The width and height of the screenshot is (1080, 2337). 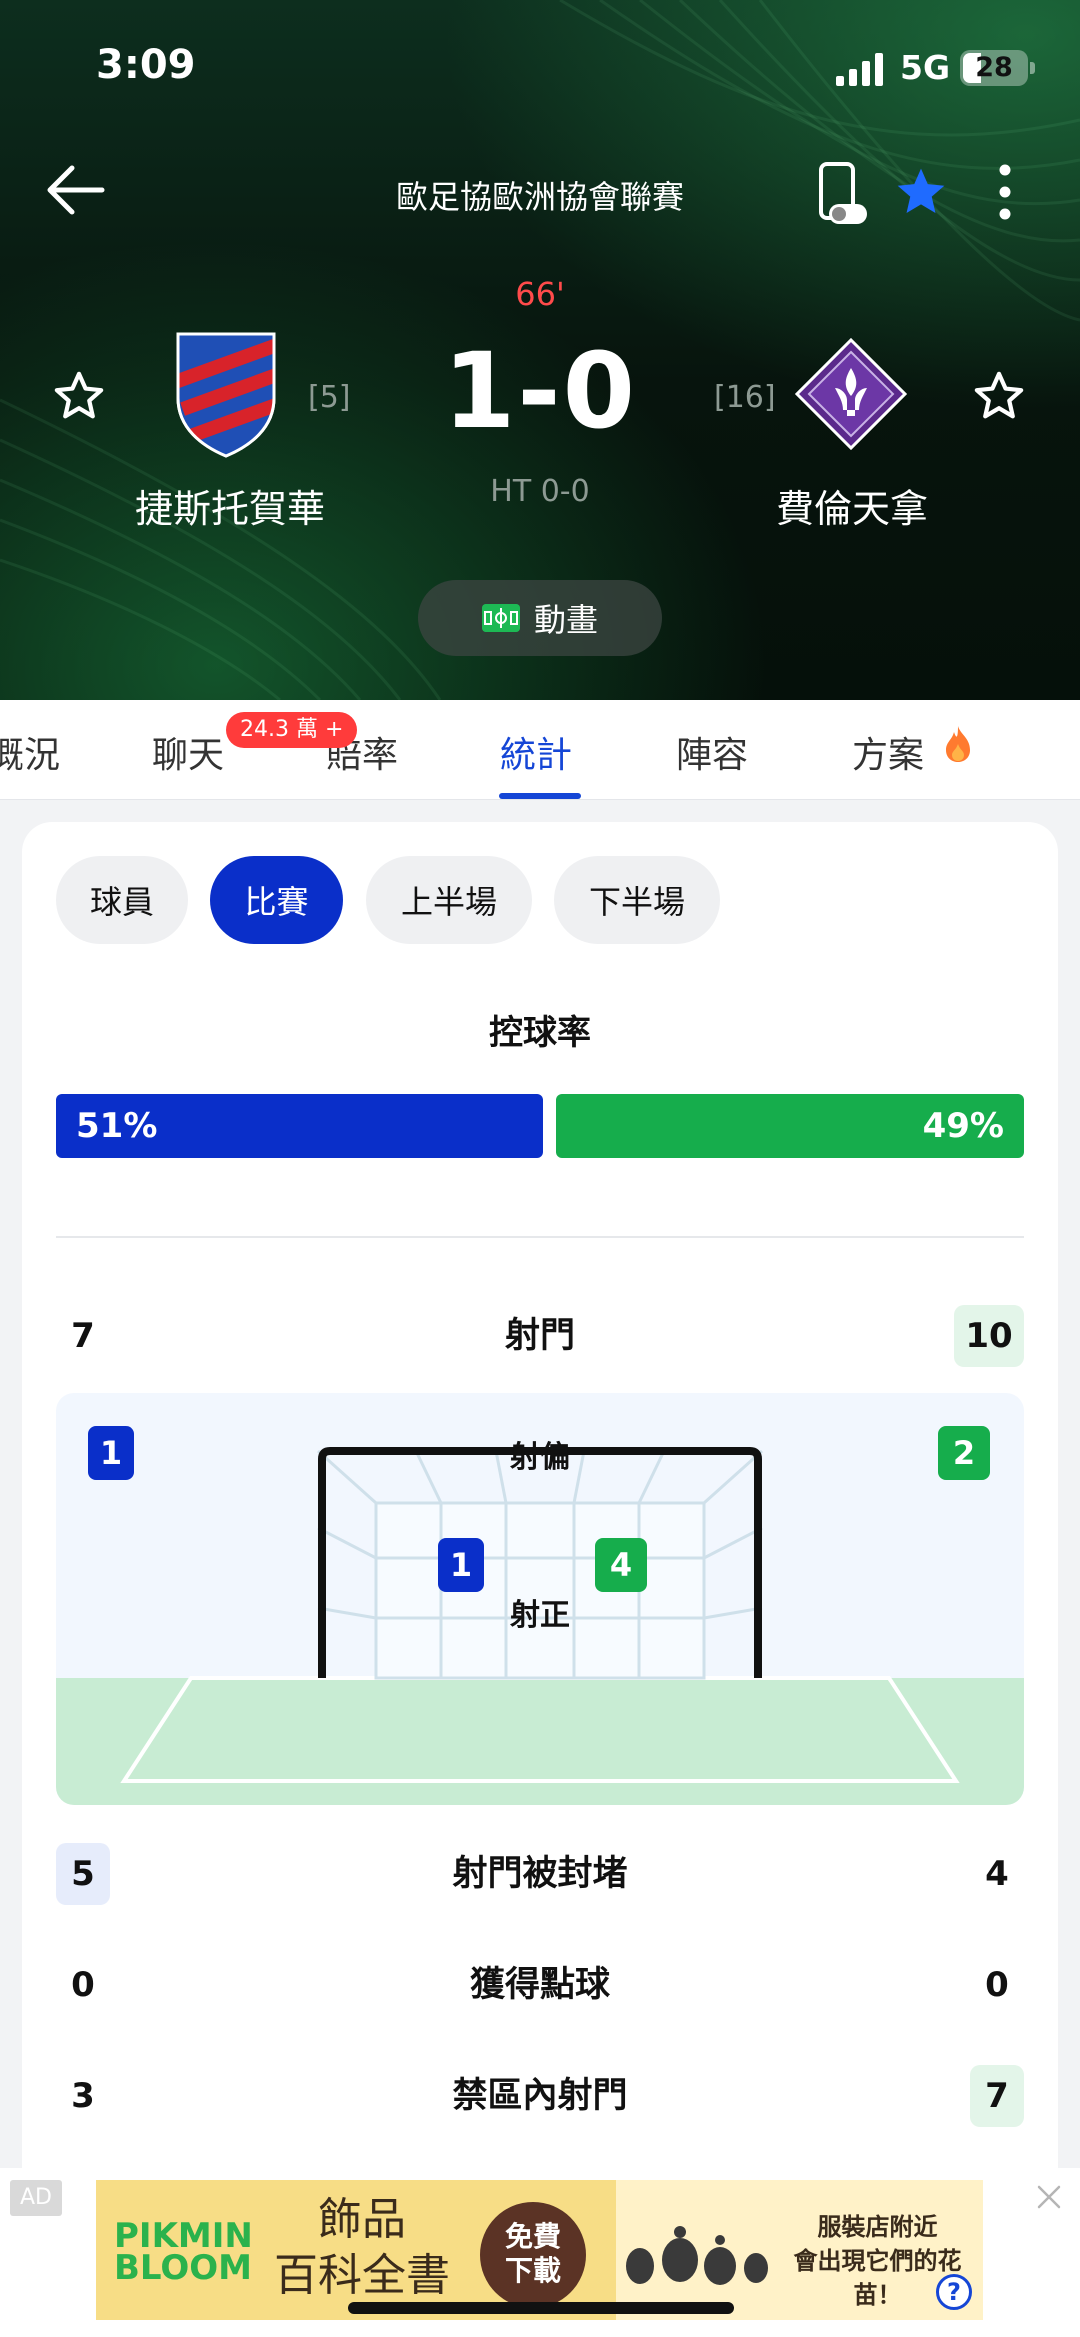 I want to click on ad-cta-line2: 下載, so click(x=532, y=2270).